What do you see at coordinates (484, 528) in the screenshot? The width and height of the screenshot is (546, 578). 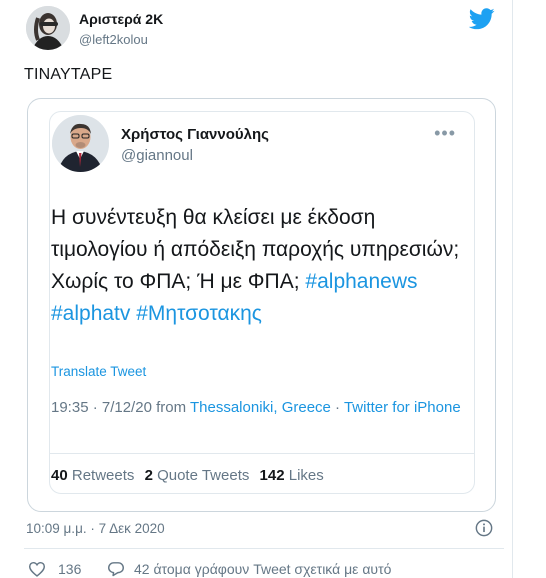 I see `info-icon` at bounding box center [484, 528].